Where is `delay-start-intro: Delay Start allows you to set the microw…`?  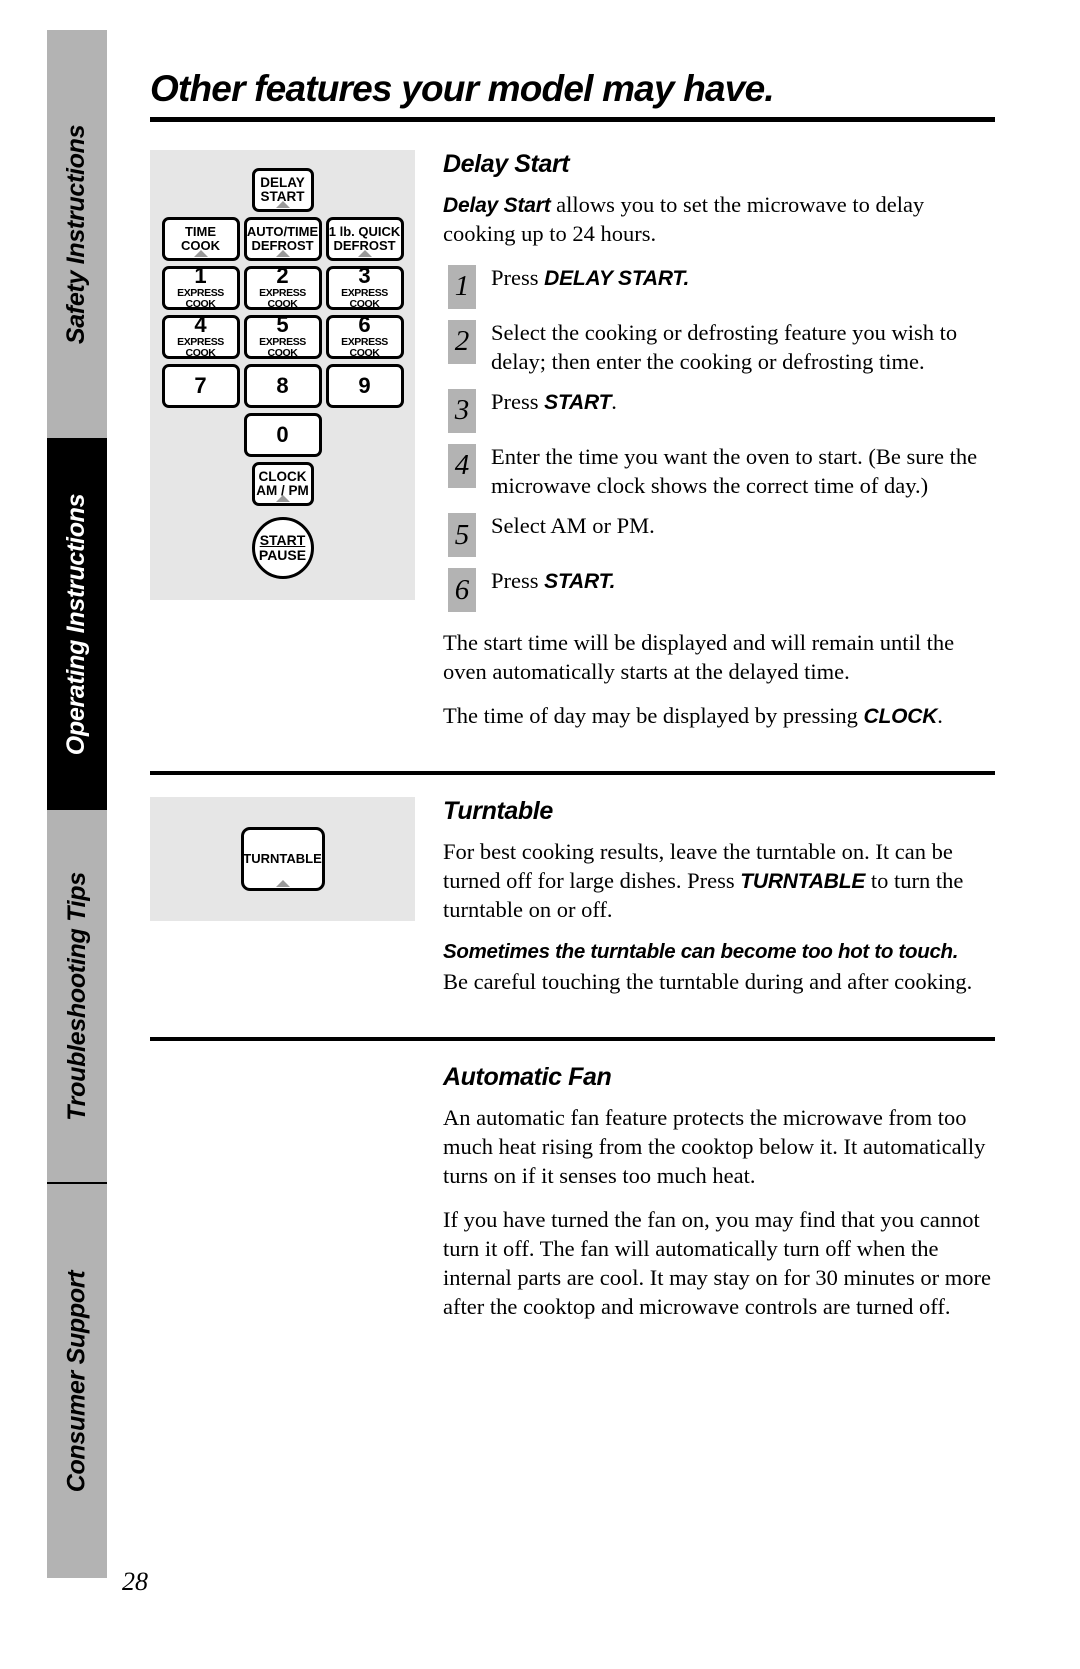
delay-start-intro: Delay Start allows you to set the microw… is located at coordinates (719, 219).